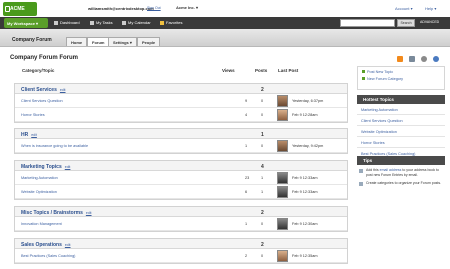 The image size is (450, 269). What do you see at coordinates (424, 59) in the screenshot?
I see `settings-icon` at bounding box center [424, 59].